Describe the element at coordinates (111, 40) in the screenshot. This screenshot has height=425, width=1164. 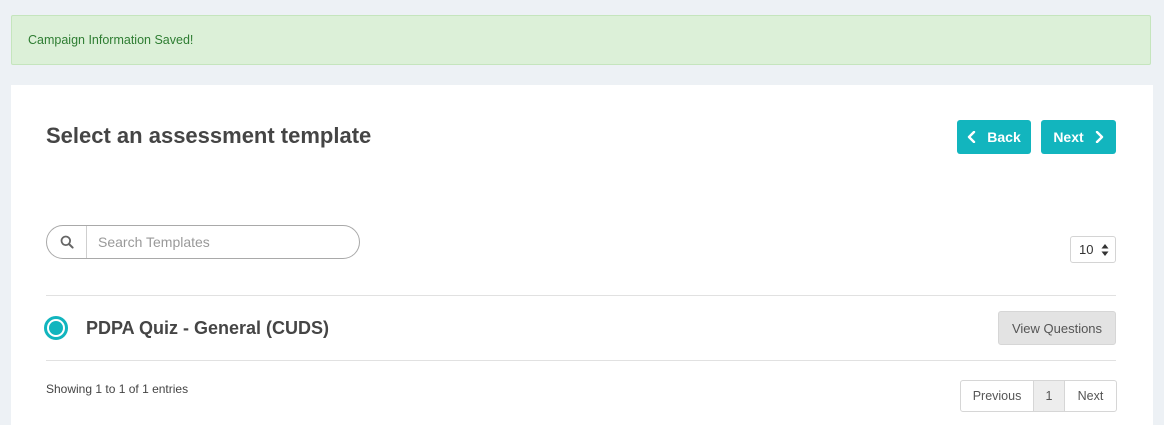
I see `alert-message: Campaign Information Saved!` at that location.